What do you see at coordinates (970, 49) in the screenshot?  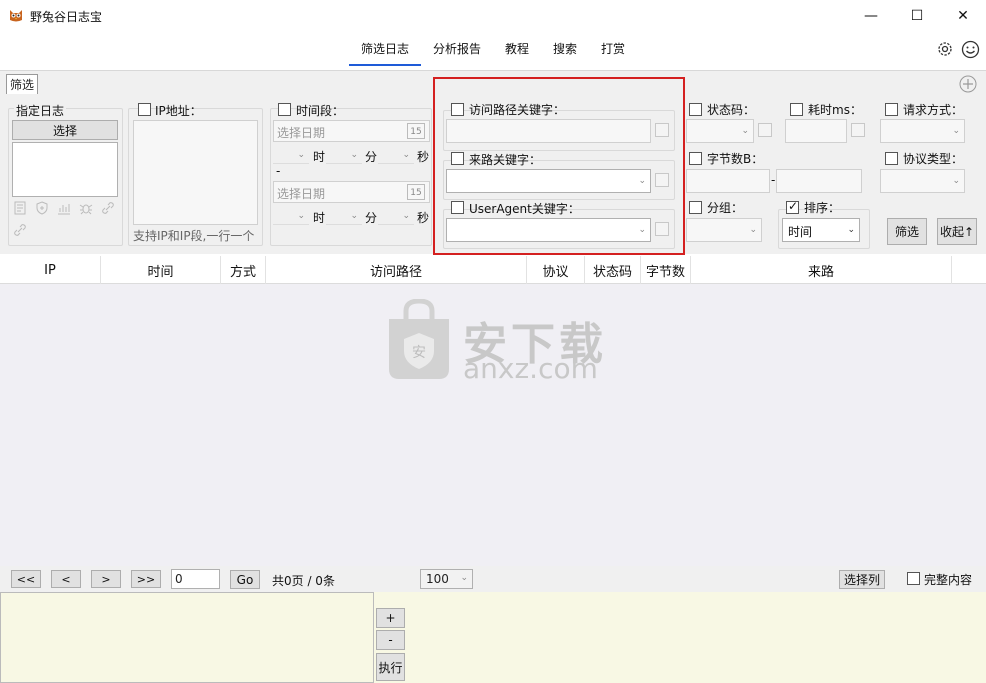 I see `smiley-icon` at bounding box center [970, 49].